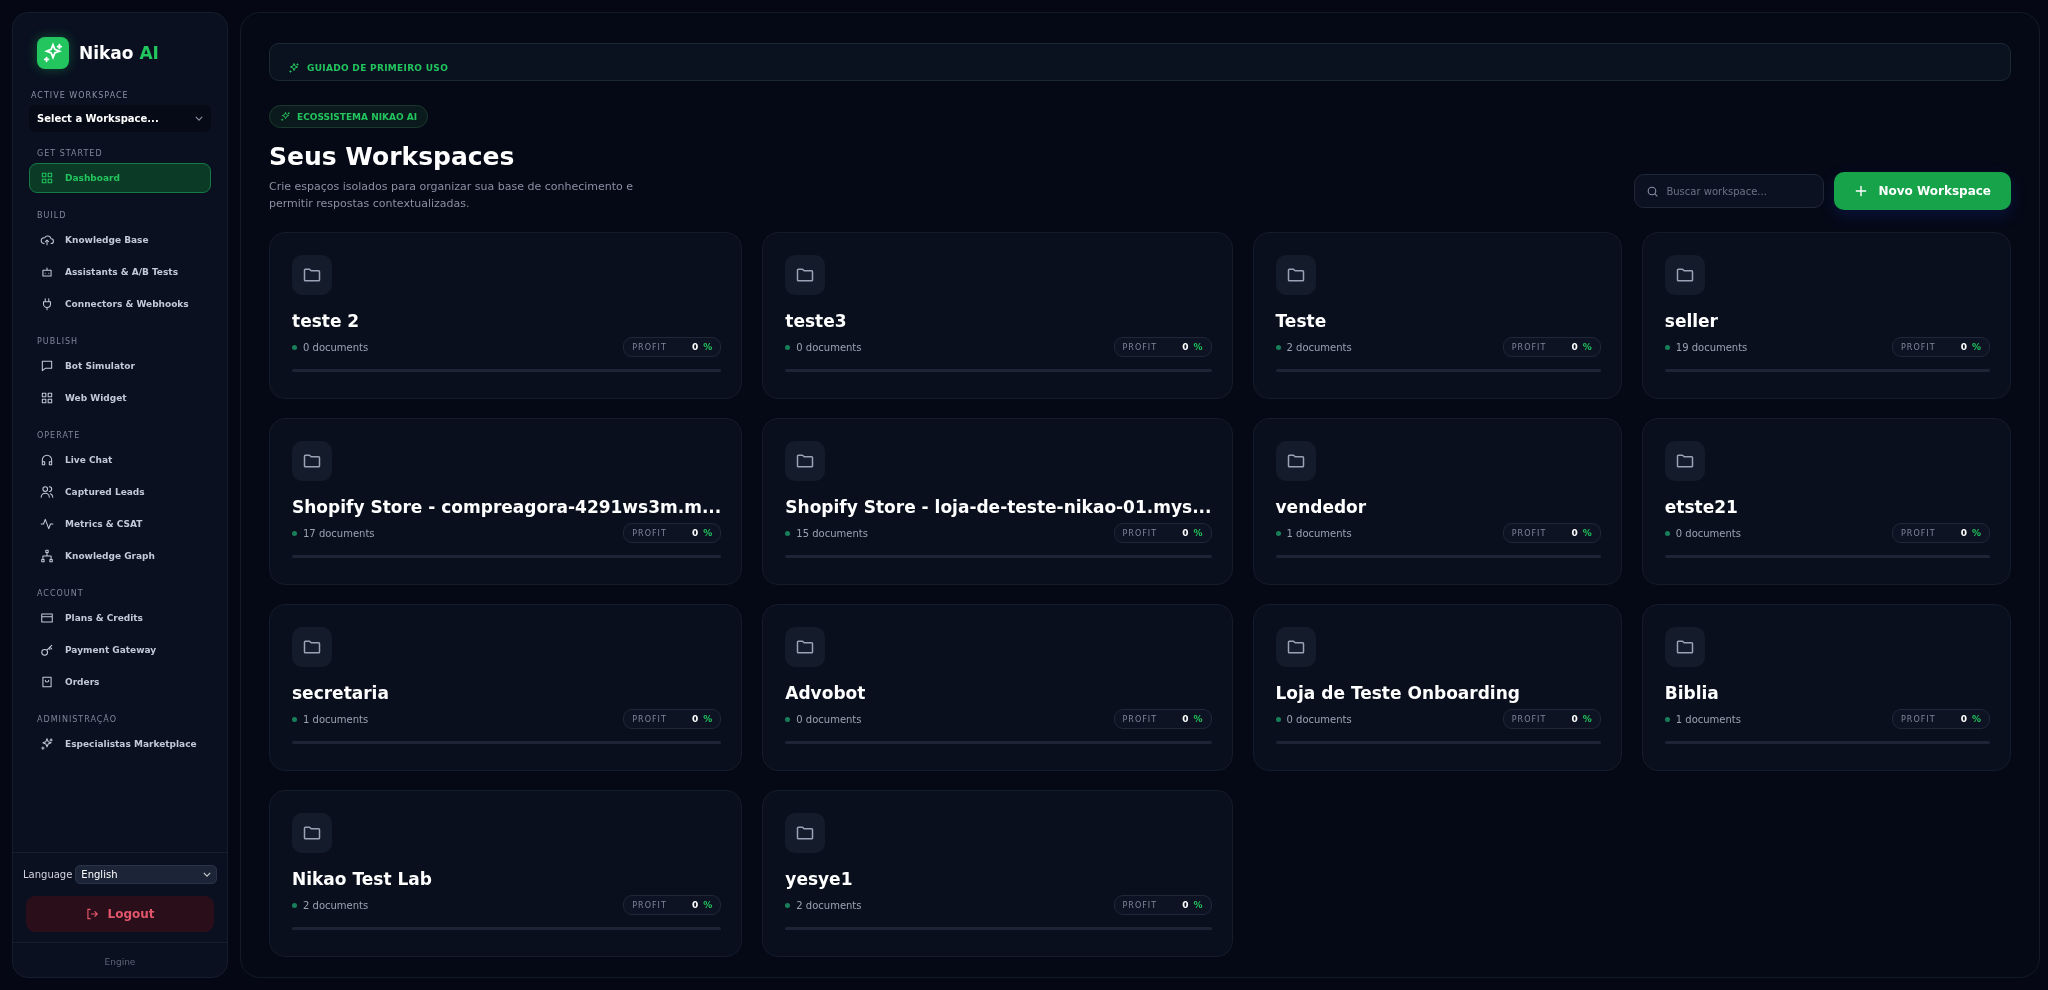 This screenshot has height=990, width=2048. Describe the element at coordinates (506, 315) in the screenshot. I see `workspace-card: teste 2 0 documents PROFIT 0 %` at that location.